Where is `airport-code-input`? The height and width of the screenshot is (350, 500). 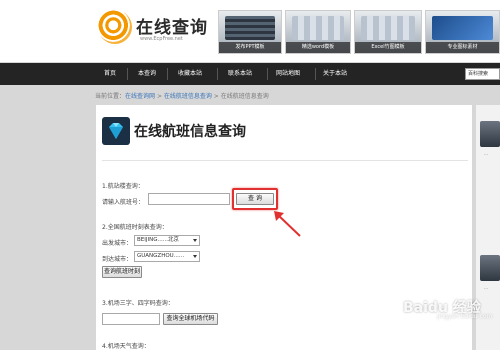
airport-code-input is located at coordinates (131, 319).